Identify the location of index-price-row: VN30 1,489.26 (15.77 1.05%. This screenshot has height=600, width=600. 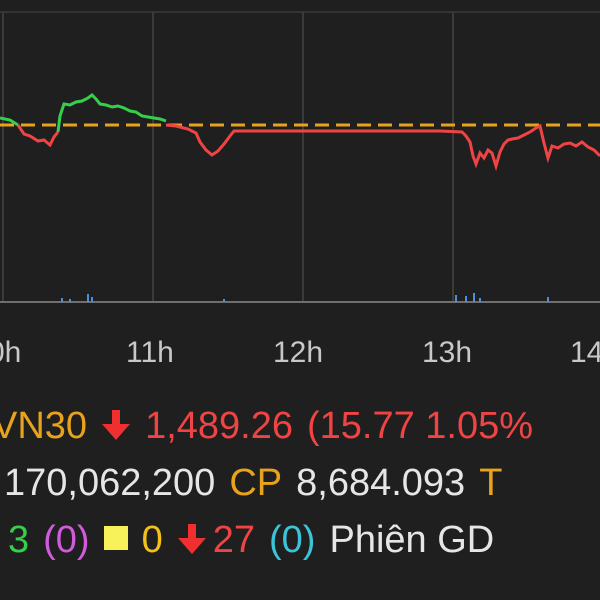
(266, 426).